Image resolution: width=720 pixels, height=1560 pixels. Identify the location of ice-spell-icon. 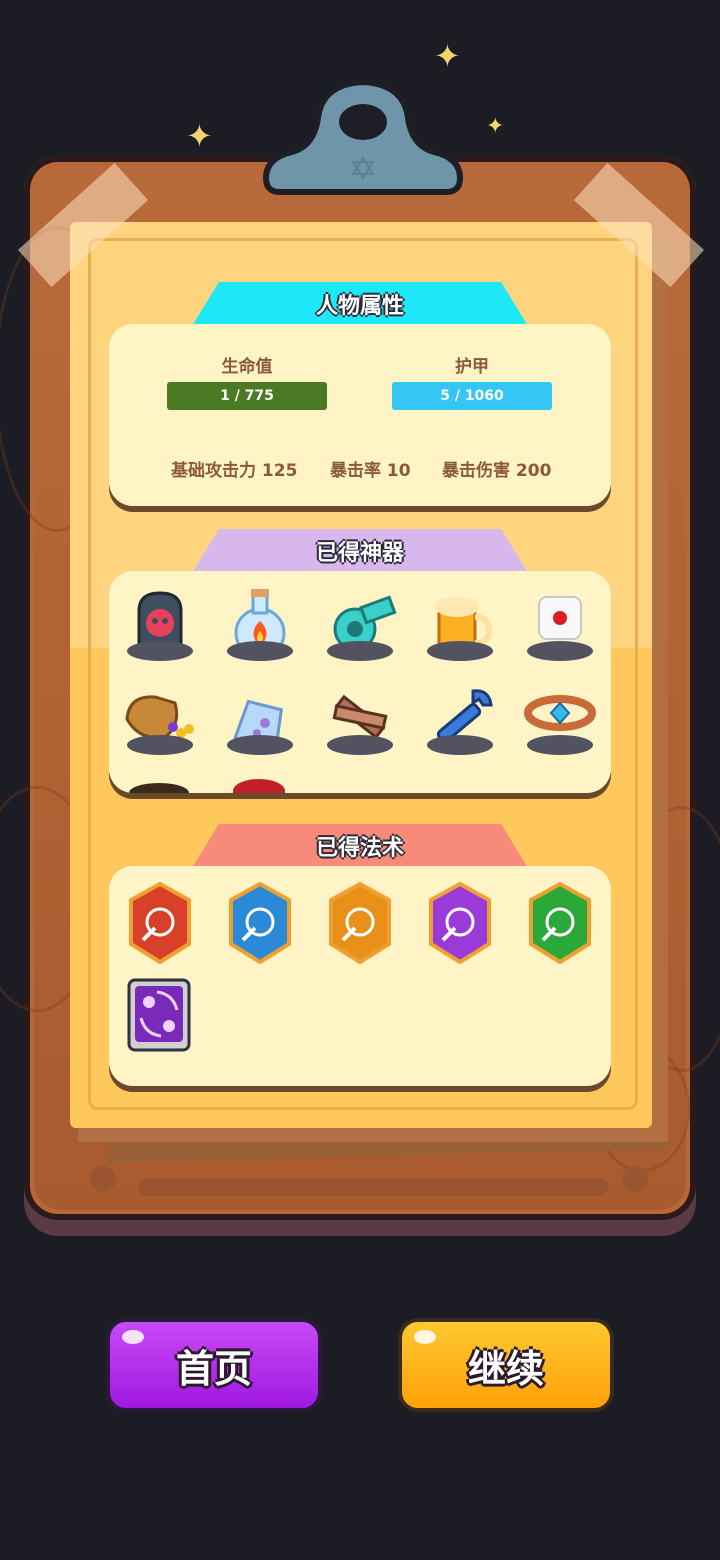
(260, 923).